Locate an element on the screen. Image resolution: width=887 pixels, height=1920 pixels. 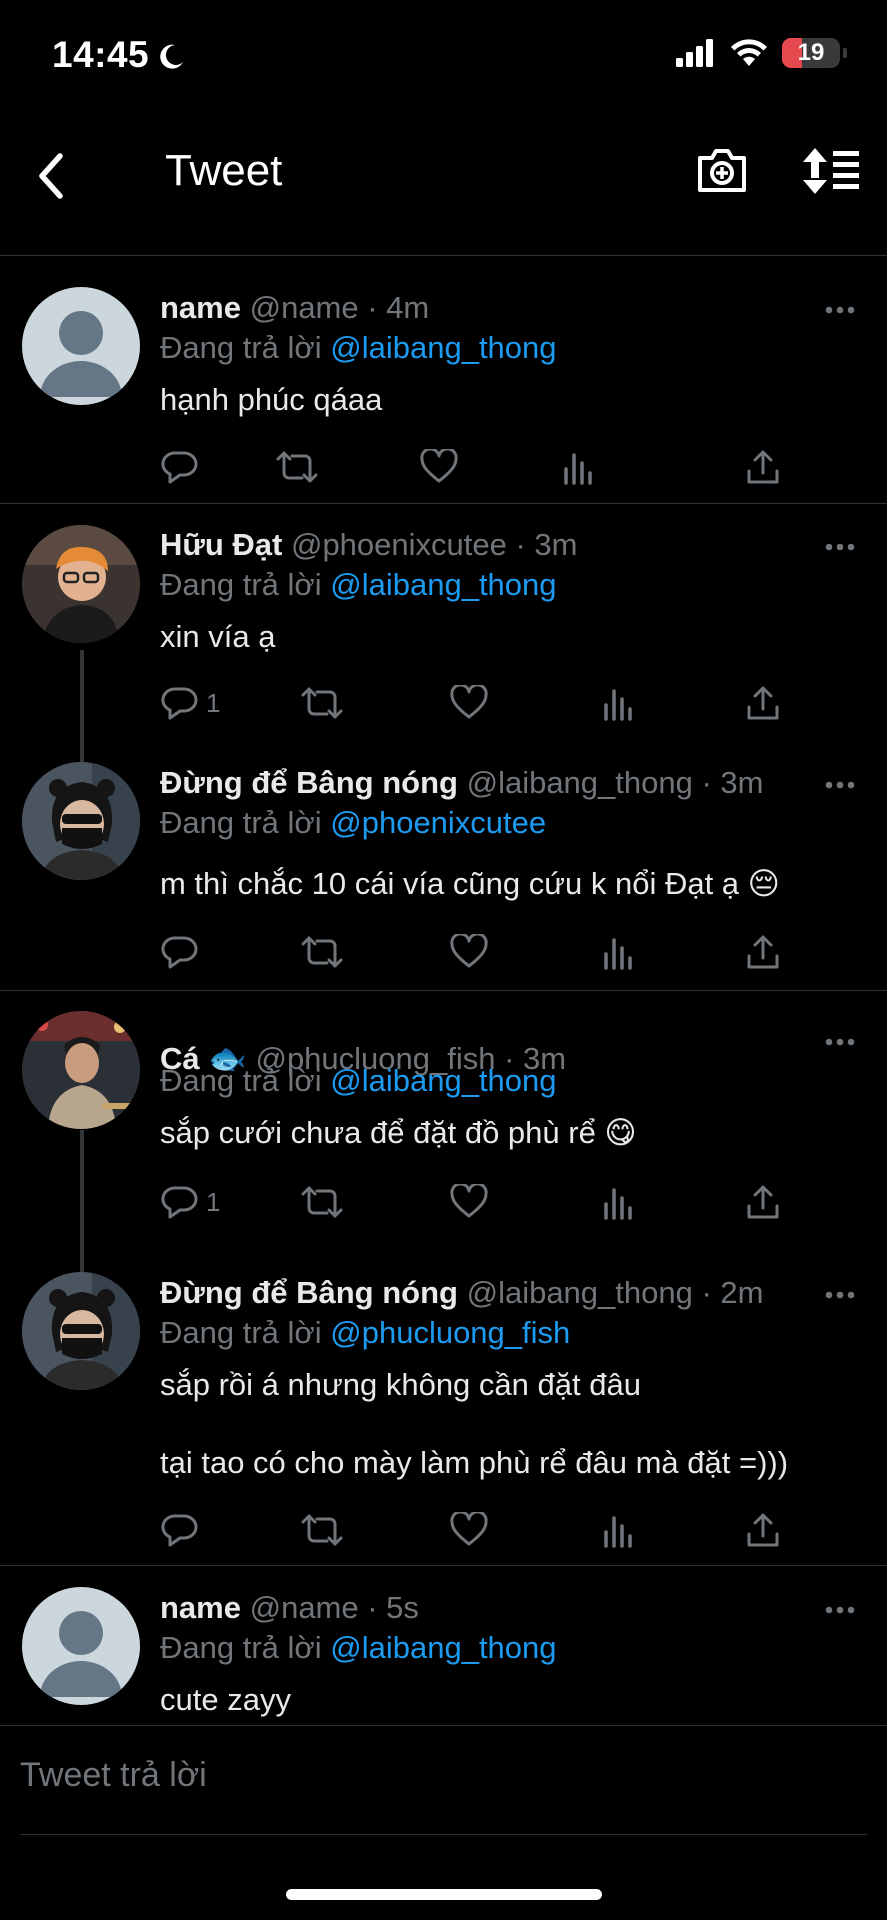
tweet-text: sắp cưới chưa để đặt đồ phù rể 😋 is located at coordinates (398, 1132).